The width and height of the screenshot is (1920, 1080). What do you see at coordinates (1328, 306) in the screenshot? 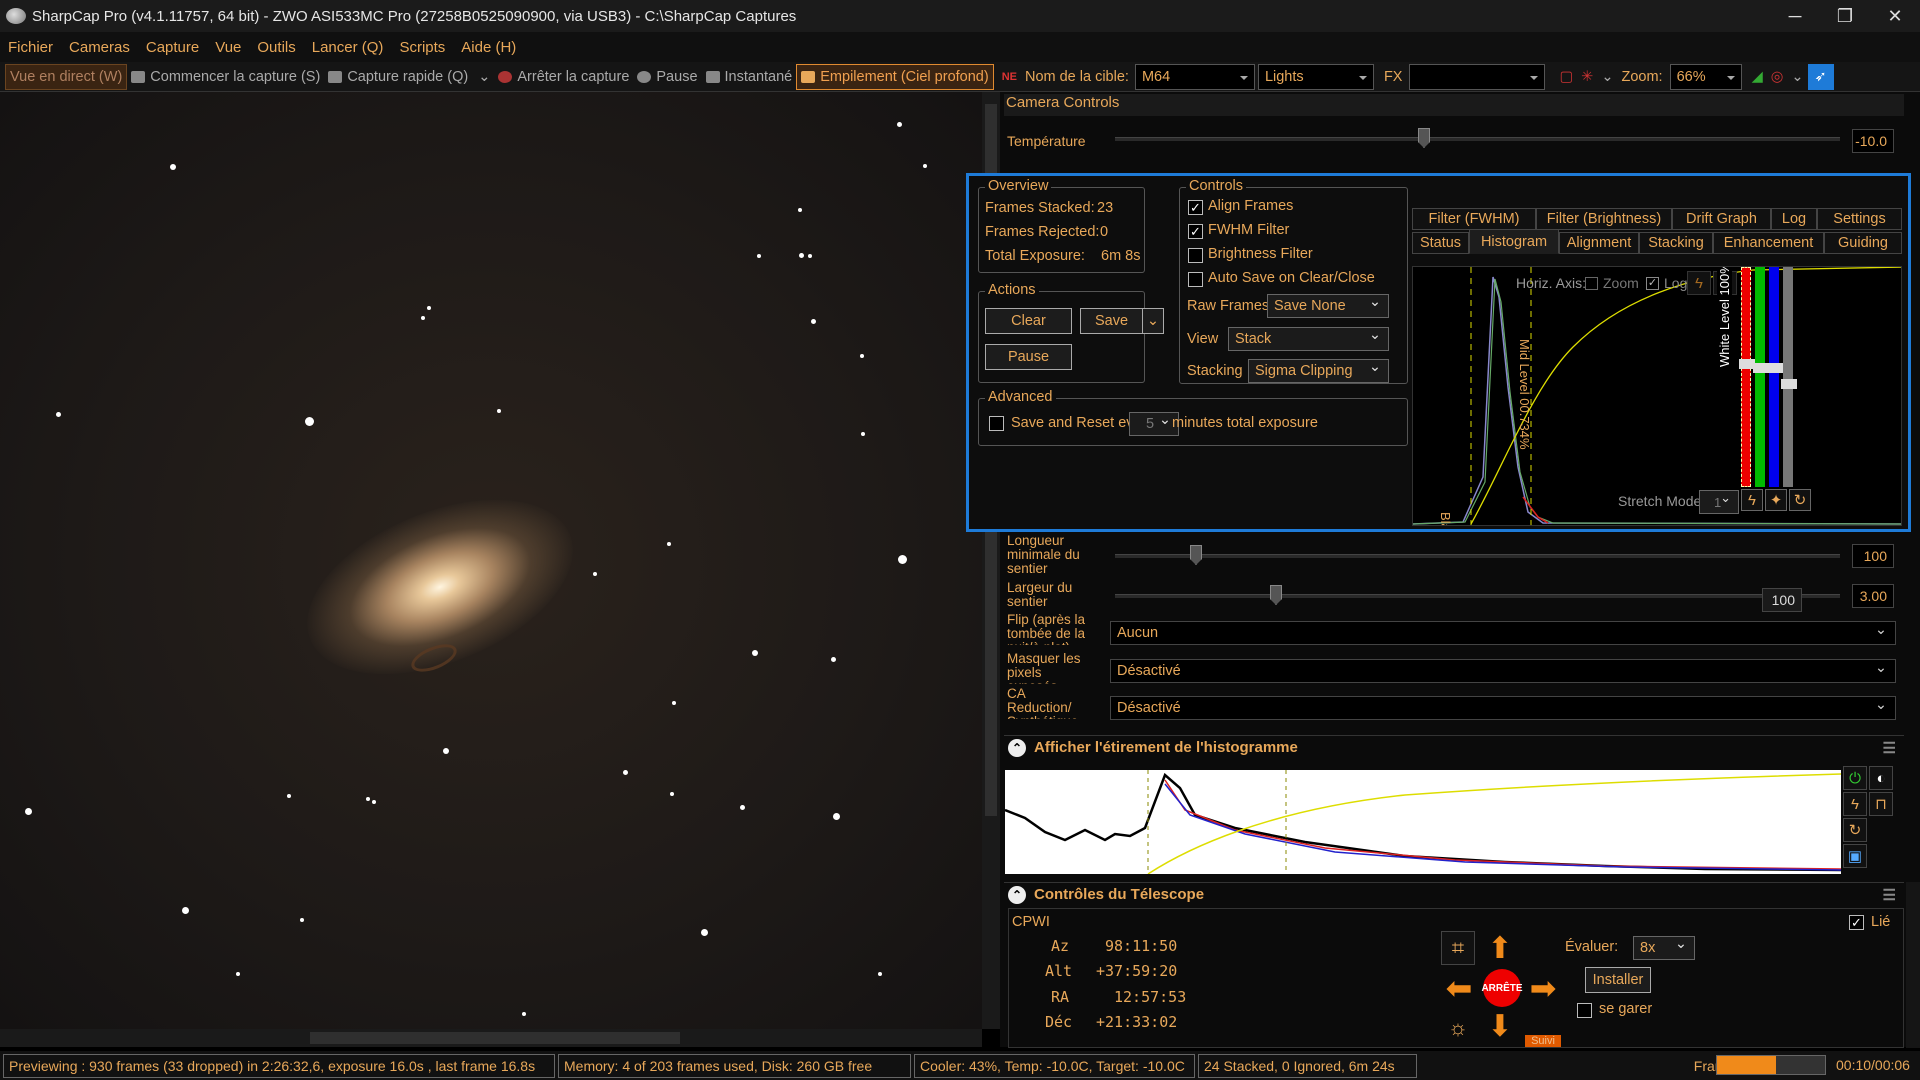
I see `raw-frames-select: Save None` at bounding box center [1328, 306].